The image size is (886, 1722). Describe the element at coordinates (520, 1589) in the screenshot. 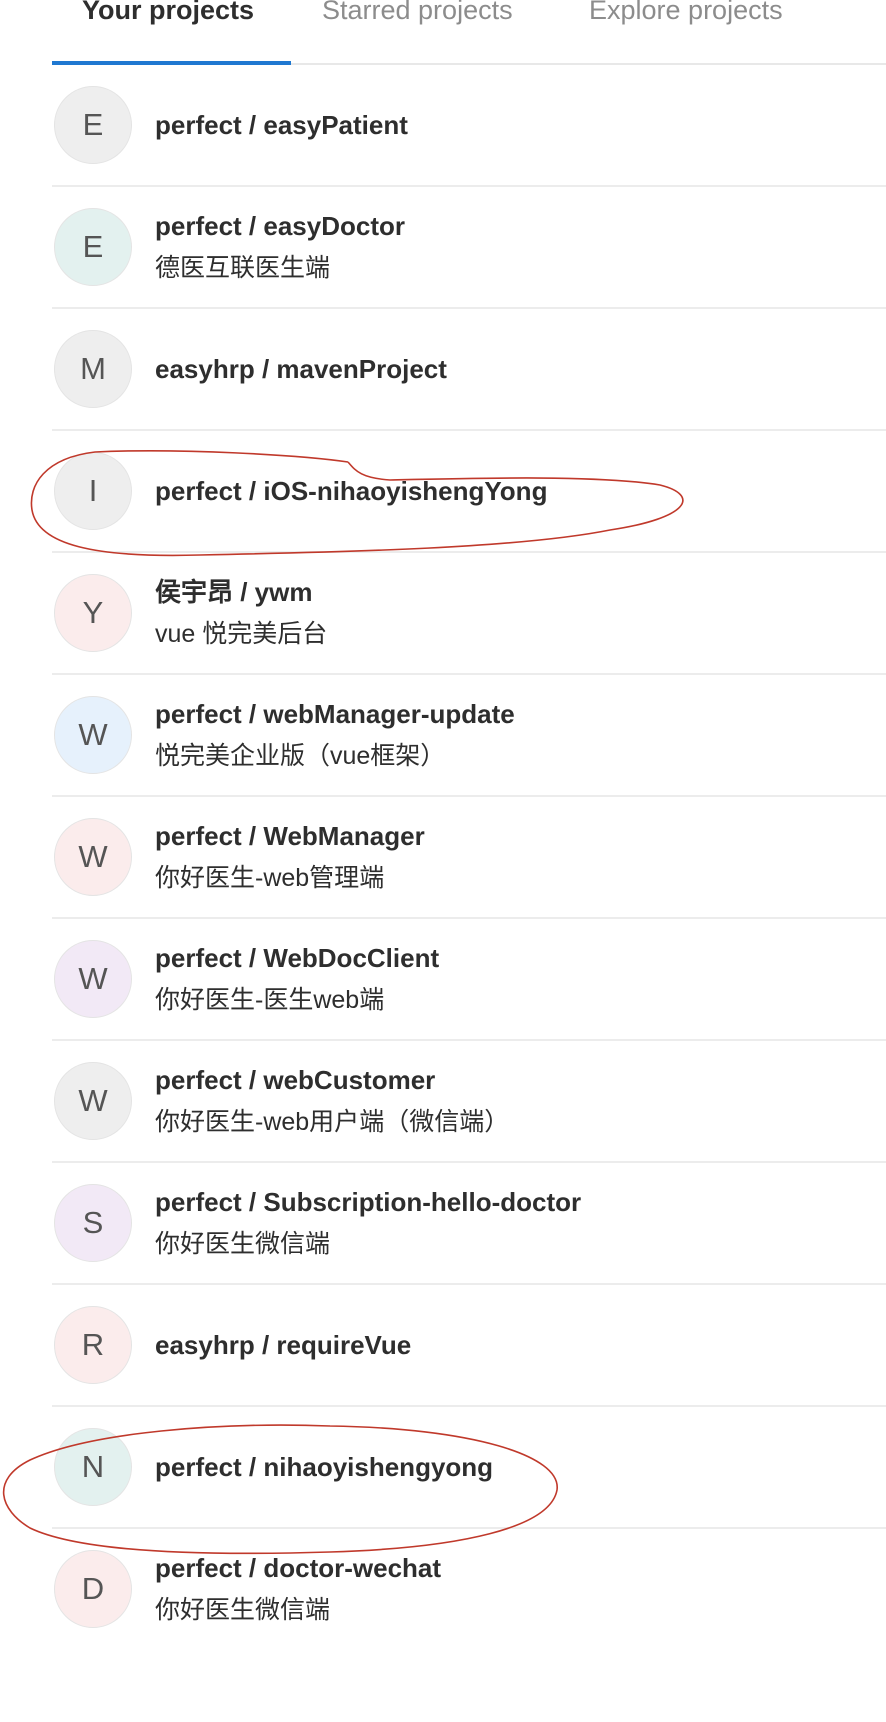

I see `project-info: perfect / doctor-wechat 你好医生微信端` at that location.